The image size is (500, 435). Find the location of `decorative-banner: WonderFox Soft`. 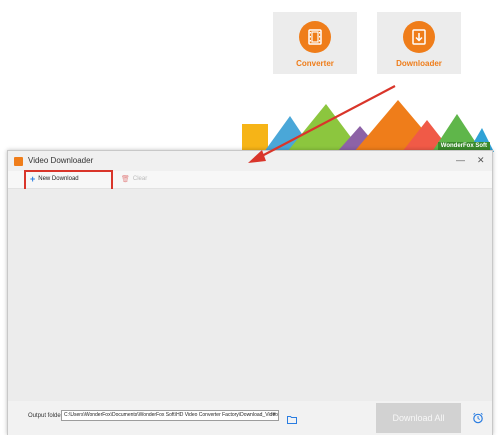

decorative-banner: WonderFox Soft is located at coordinates (368, 126).